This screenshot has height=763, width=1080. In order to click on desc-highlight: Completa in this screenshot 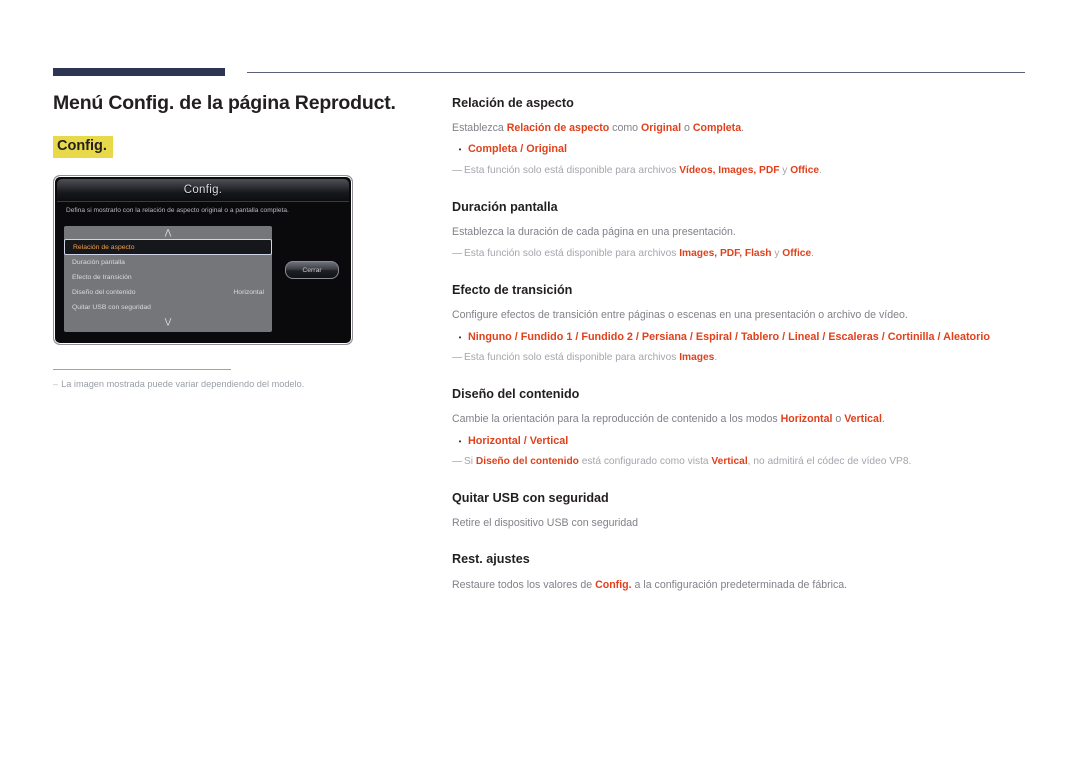, I will do `click(717, 128)`.